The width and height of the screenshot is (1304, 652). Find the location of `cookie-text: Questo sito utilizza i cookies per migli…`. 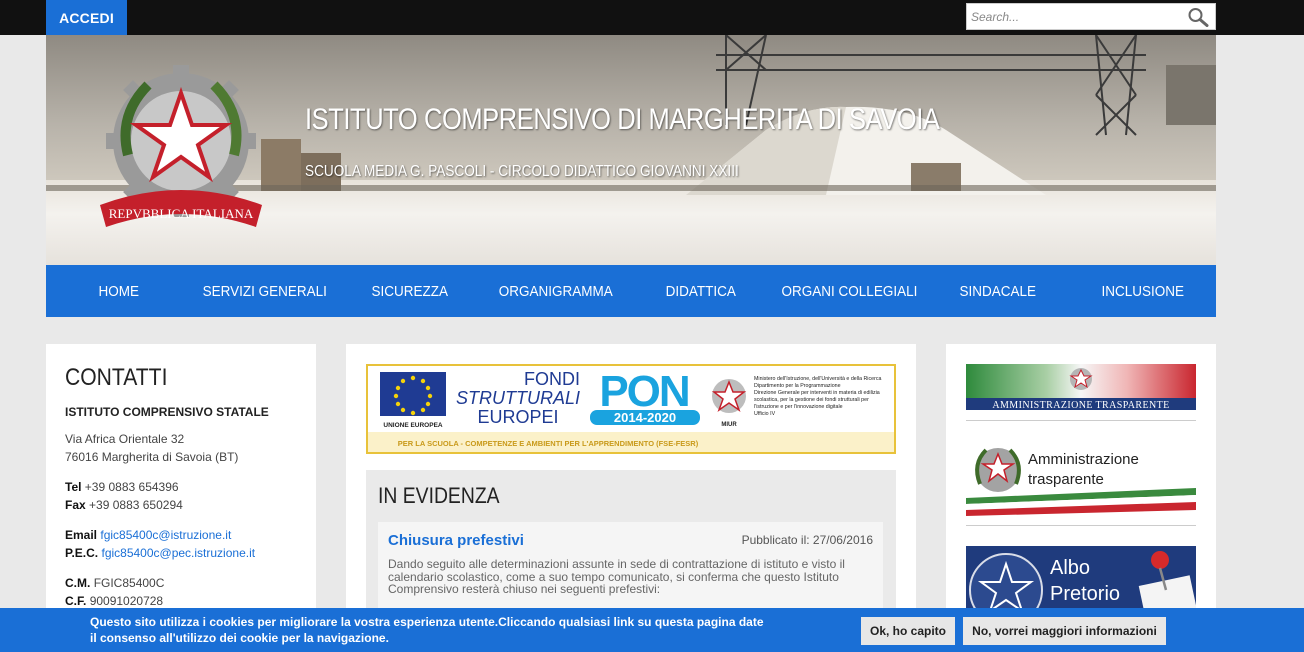

cookie-text: Questo sito utilizza i cookies per migli… is located at coordinates (427, 630).